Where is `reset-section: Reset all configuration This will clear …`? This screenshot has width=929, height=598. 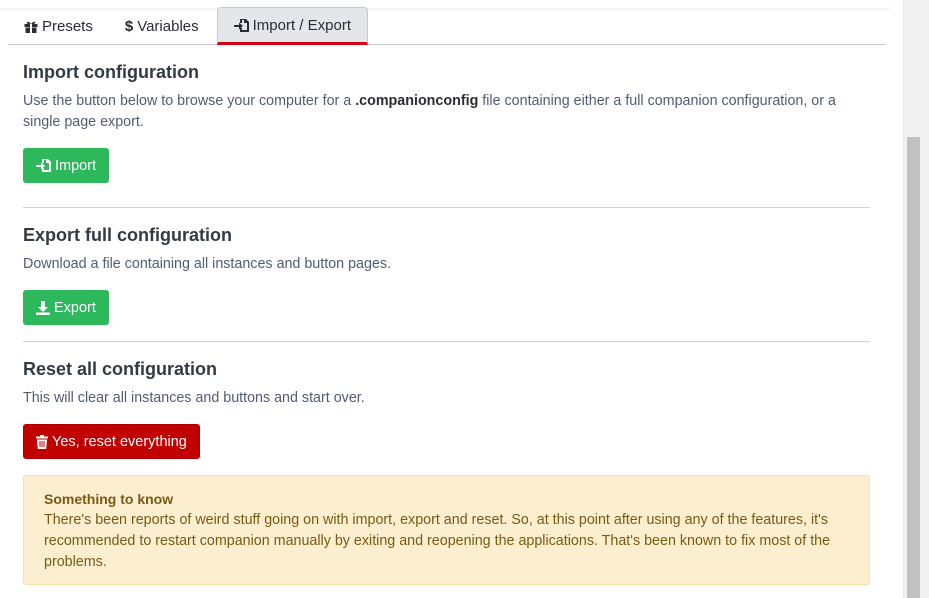 reset-section: Reset all configuration This will clear … is located at coordinates (446, 384).